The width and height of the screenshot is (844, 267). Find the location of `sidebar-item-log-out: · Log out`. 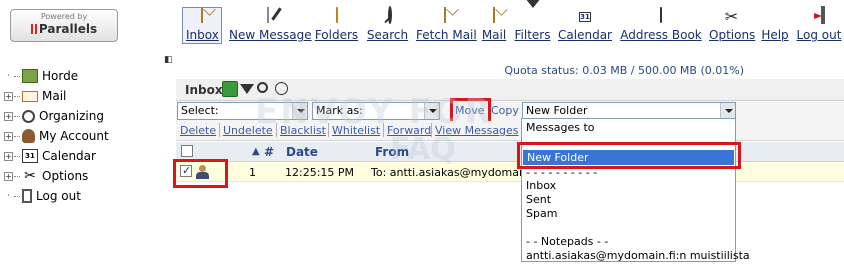

sidebar-item-log-out: · Log out is located at coordinates (42, 196).